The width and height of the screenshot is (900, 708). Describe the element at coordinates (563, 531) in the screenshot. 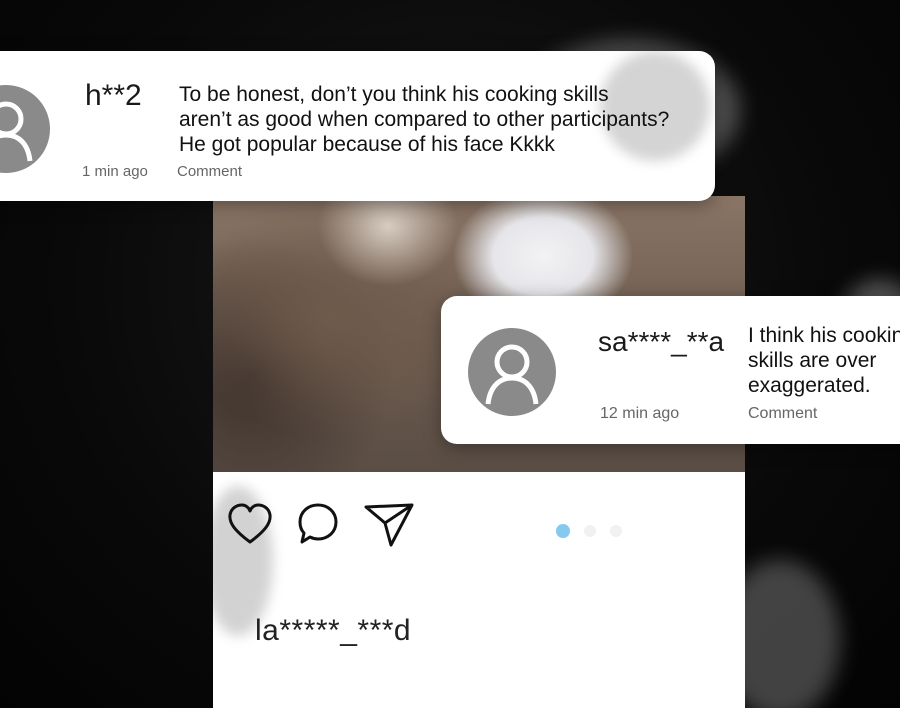

I see `carousel-dot-active` at that location.